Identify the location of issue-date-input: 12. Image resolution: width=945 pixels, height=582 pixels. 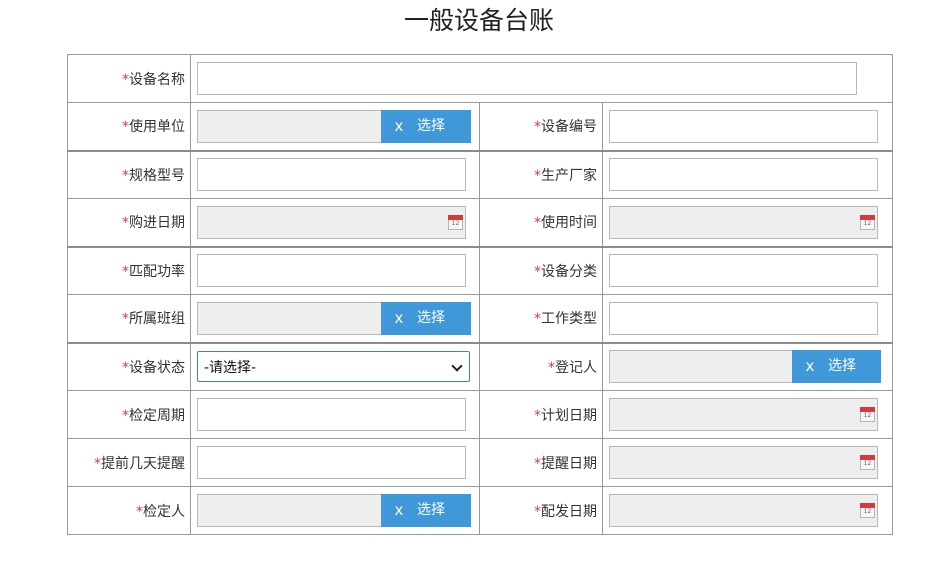
(743, 510).